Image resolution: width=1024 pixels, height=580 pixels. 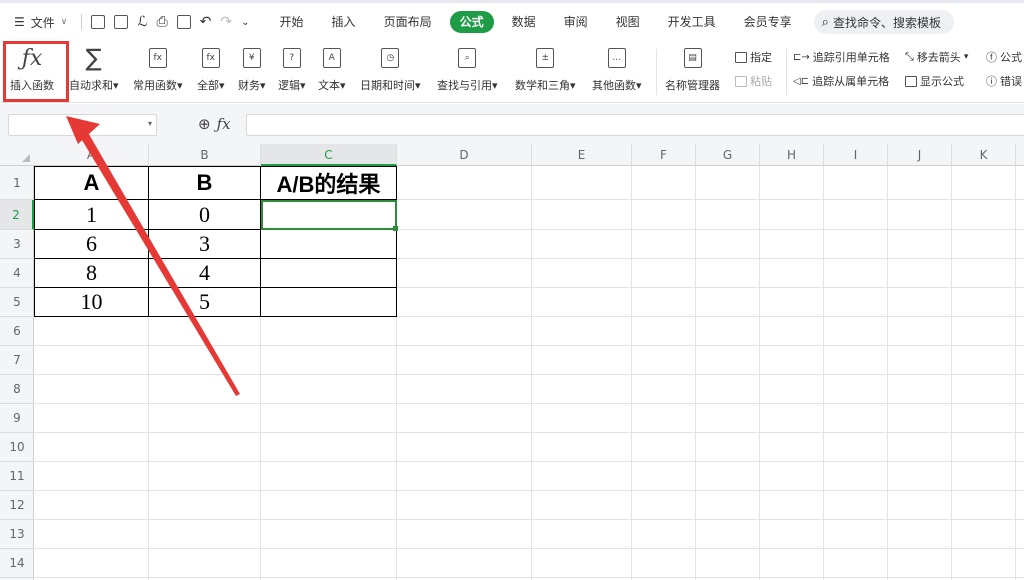 I want to click on table-cell: 0, so click(x=205, y=215).